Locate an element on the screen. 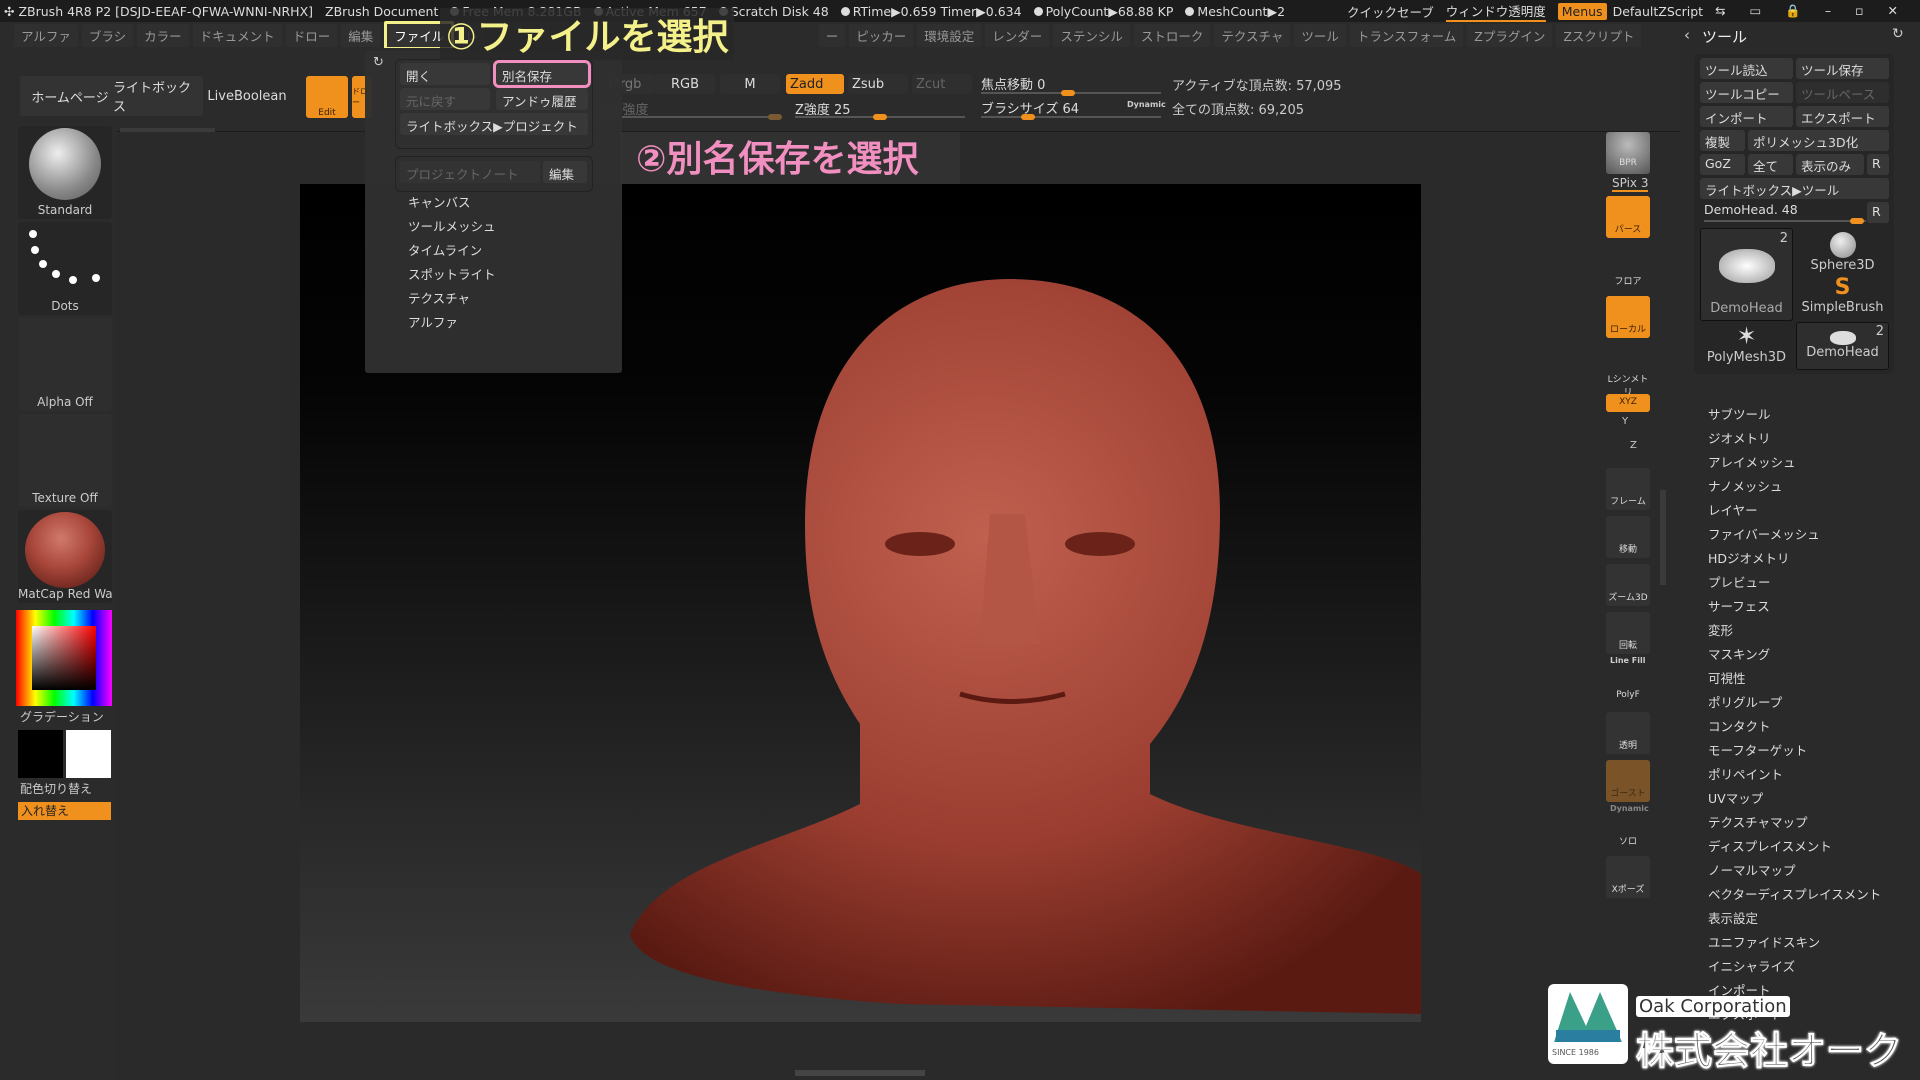 This screenshot has height=1080, width=1920. window-transparency-slider: ウィンドウ透明度 is located at coordinates (1495, 11).